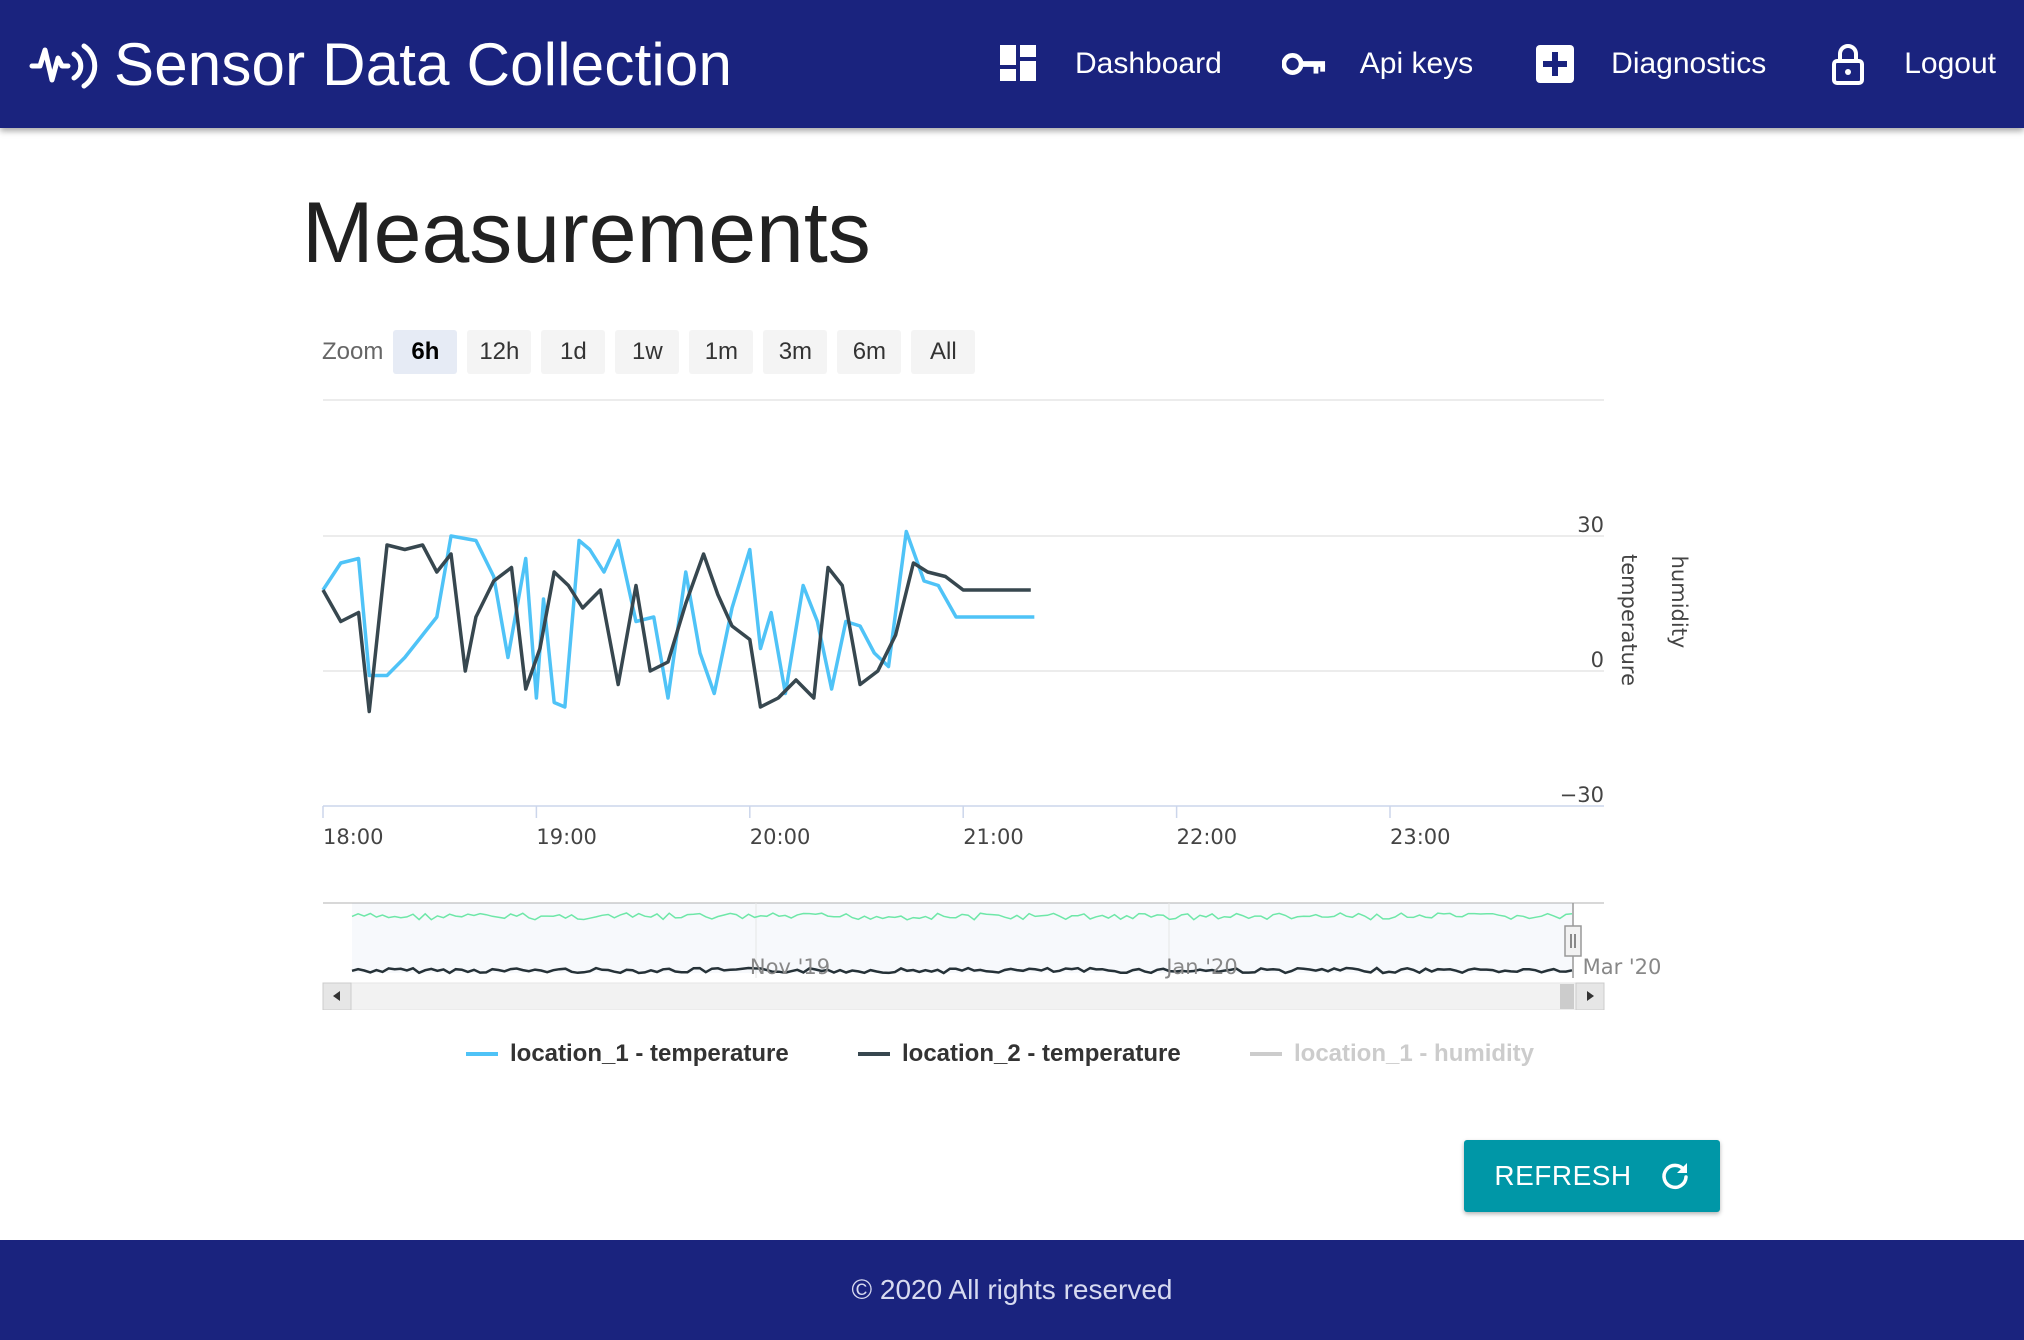 This screenshot has height=1340, width=2024. I want to click on x-tick-label: 22:00, so click(1207, 837).